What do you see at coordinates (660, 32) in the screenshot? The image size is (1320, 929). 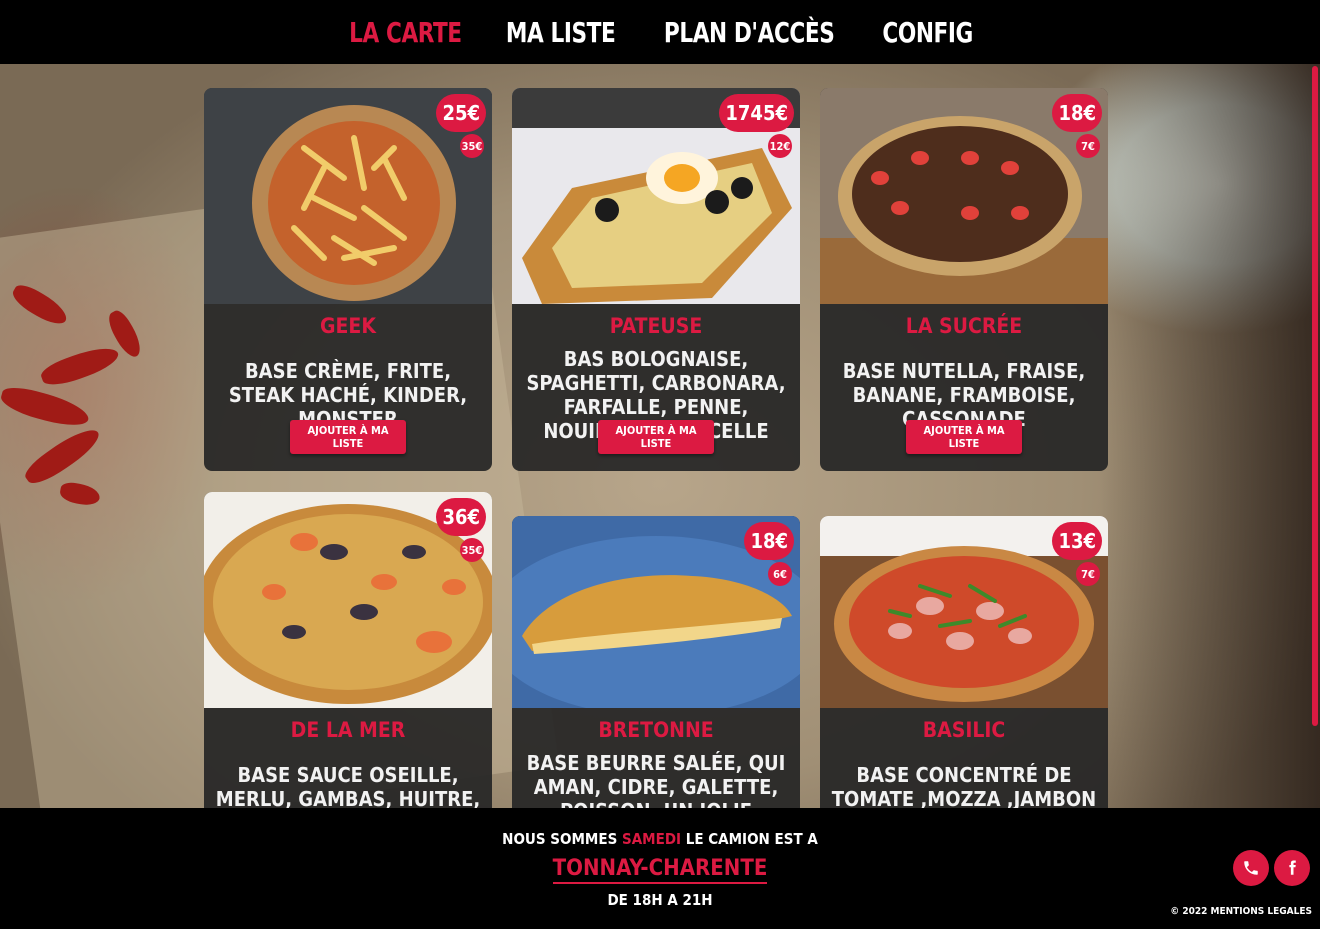 I see `top-nav: LA CARTE MA LISTE PLAN D'ACCÈS CONFIG` at bounding box center [660, 32].